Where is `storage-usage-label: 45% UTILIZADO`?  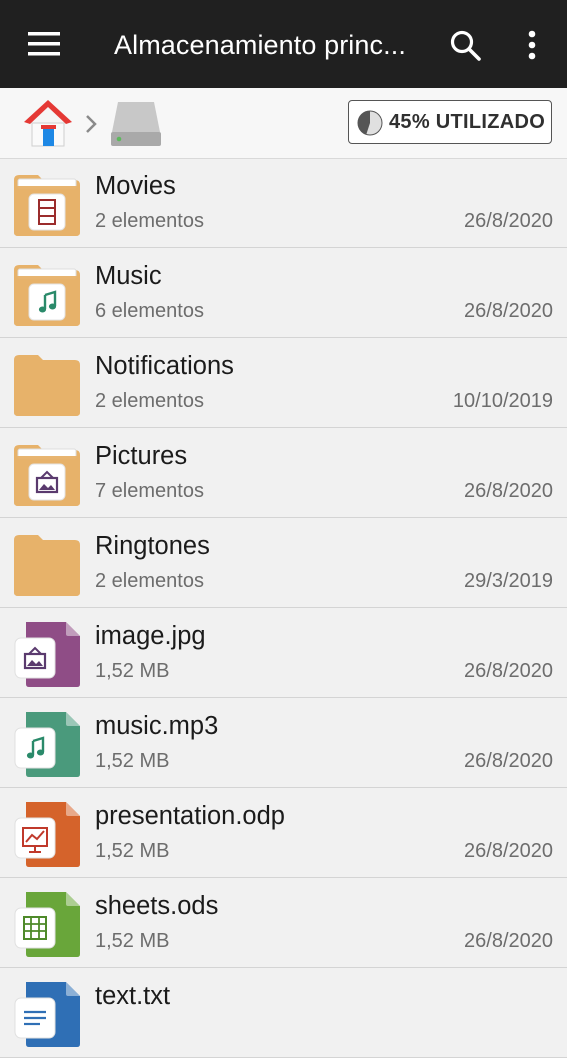
storage-usage-label: 45% UTILIZADO is located at coordinates (467, 122).